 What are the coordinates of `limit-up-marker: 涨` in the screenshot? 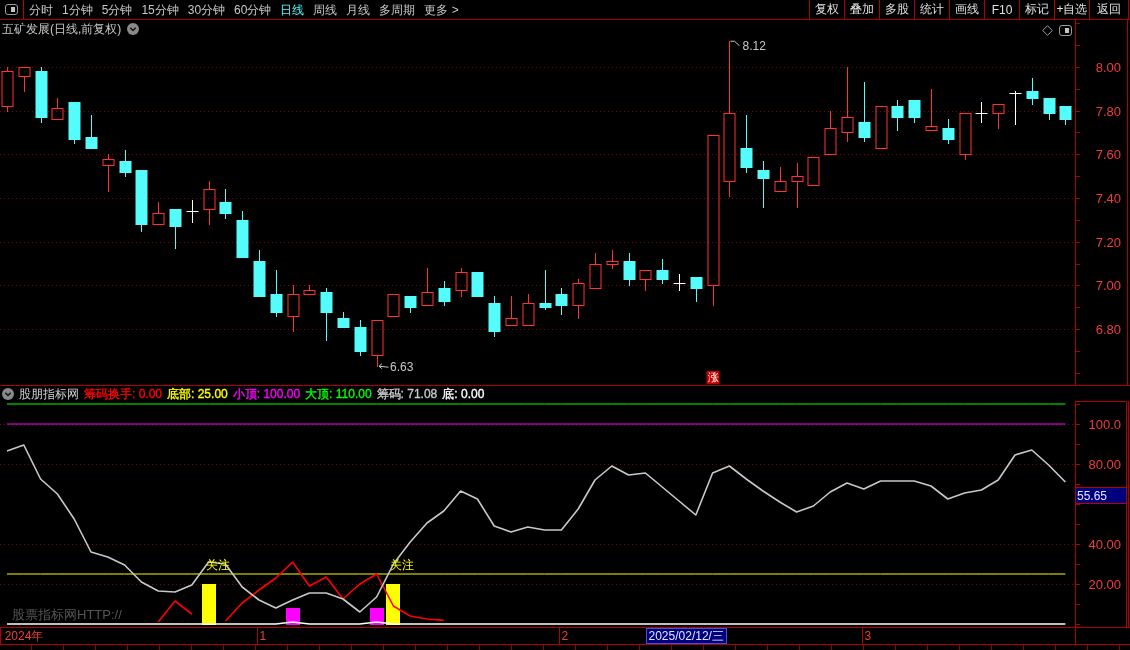 It's located at (713, 377).